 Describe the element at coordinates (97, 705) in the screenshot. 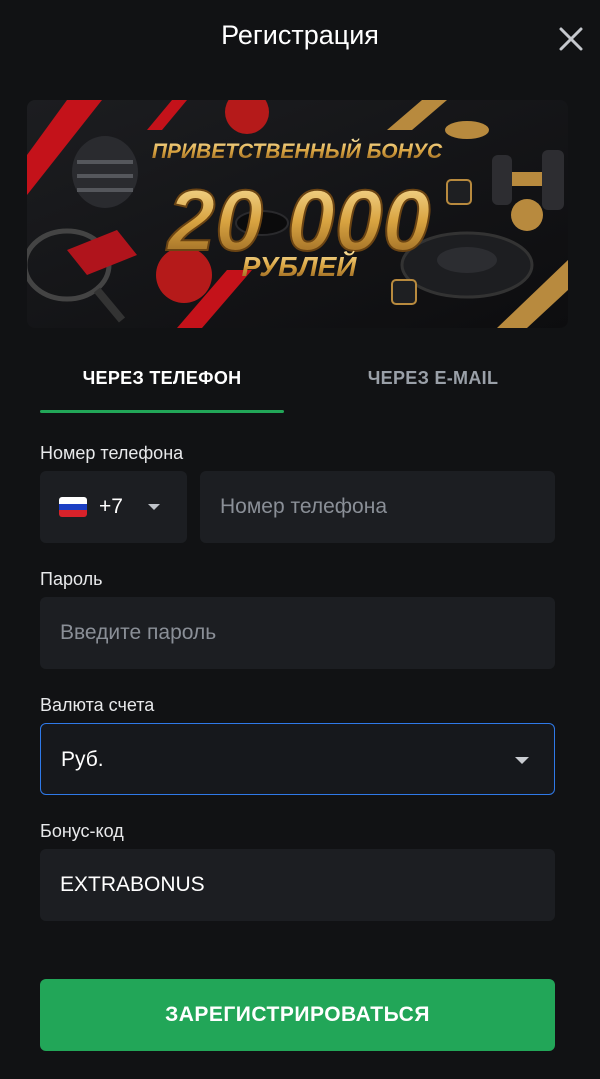

I see `currency-label: Валюта счета` at that location.